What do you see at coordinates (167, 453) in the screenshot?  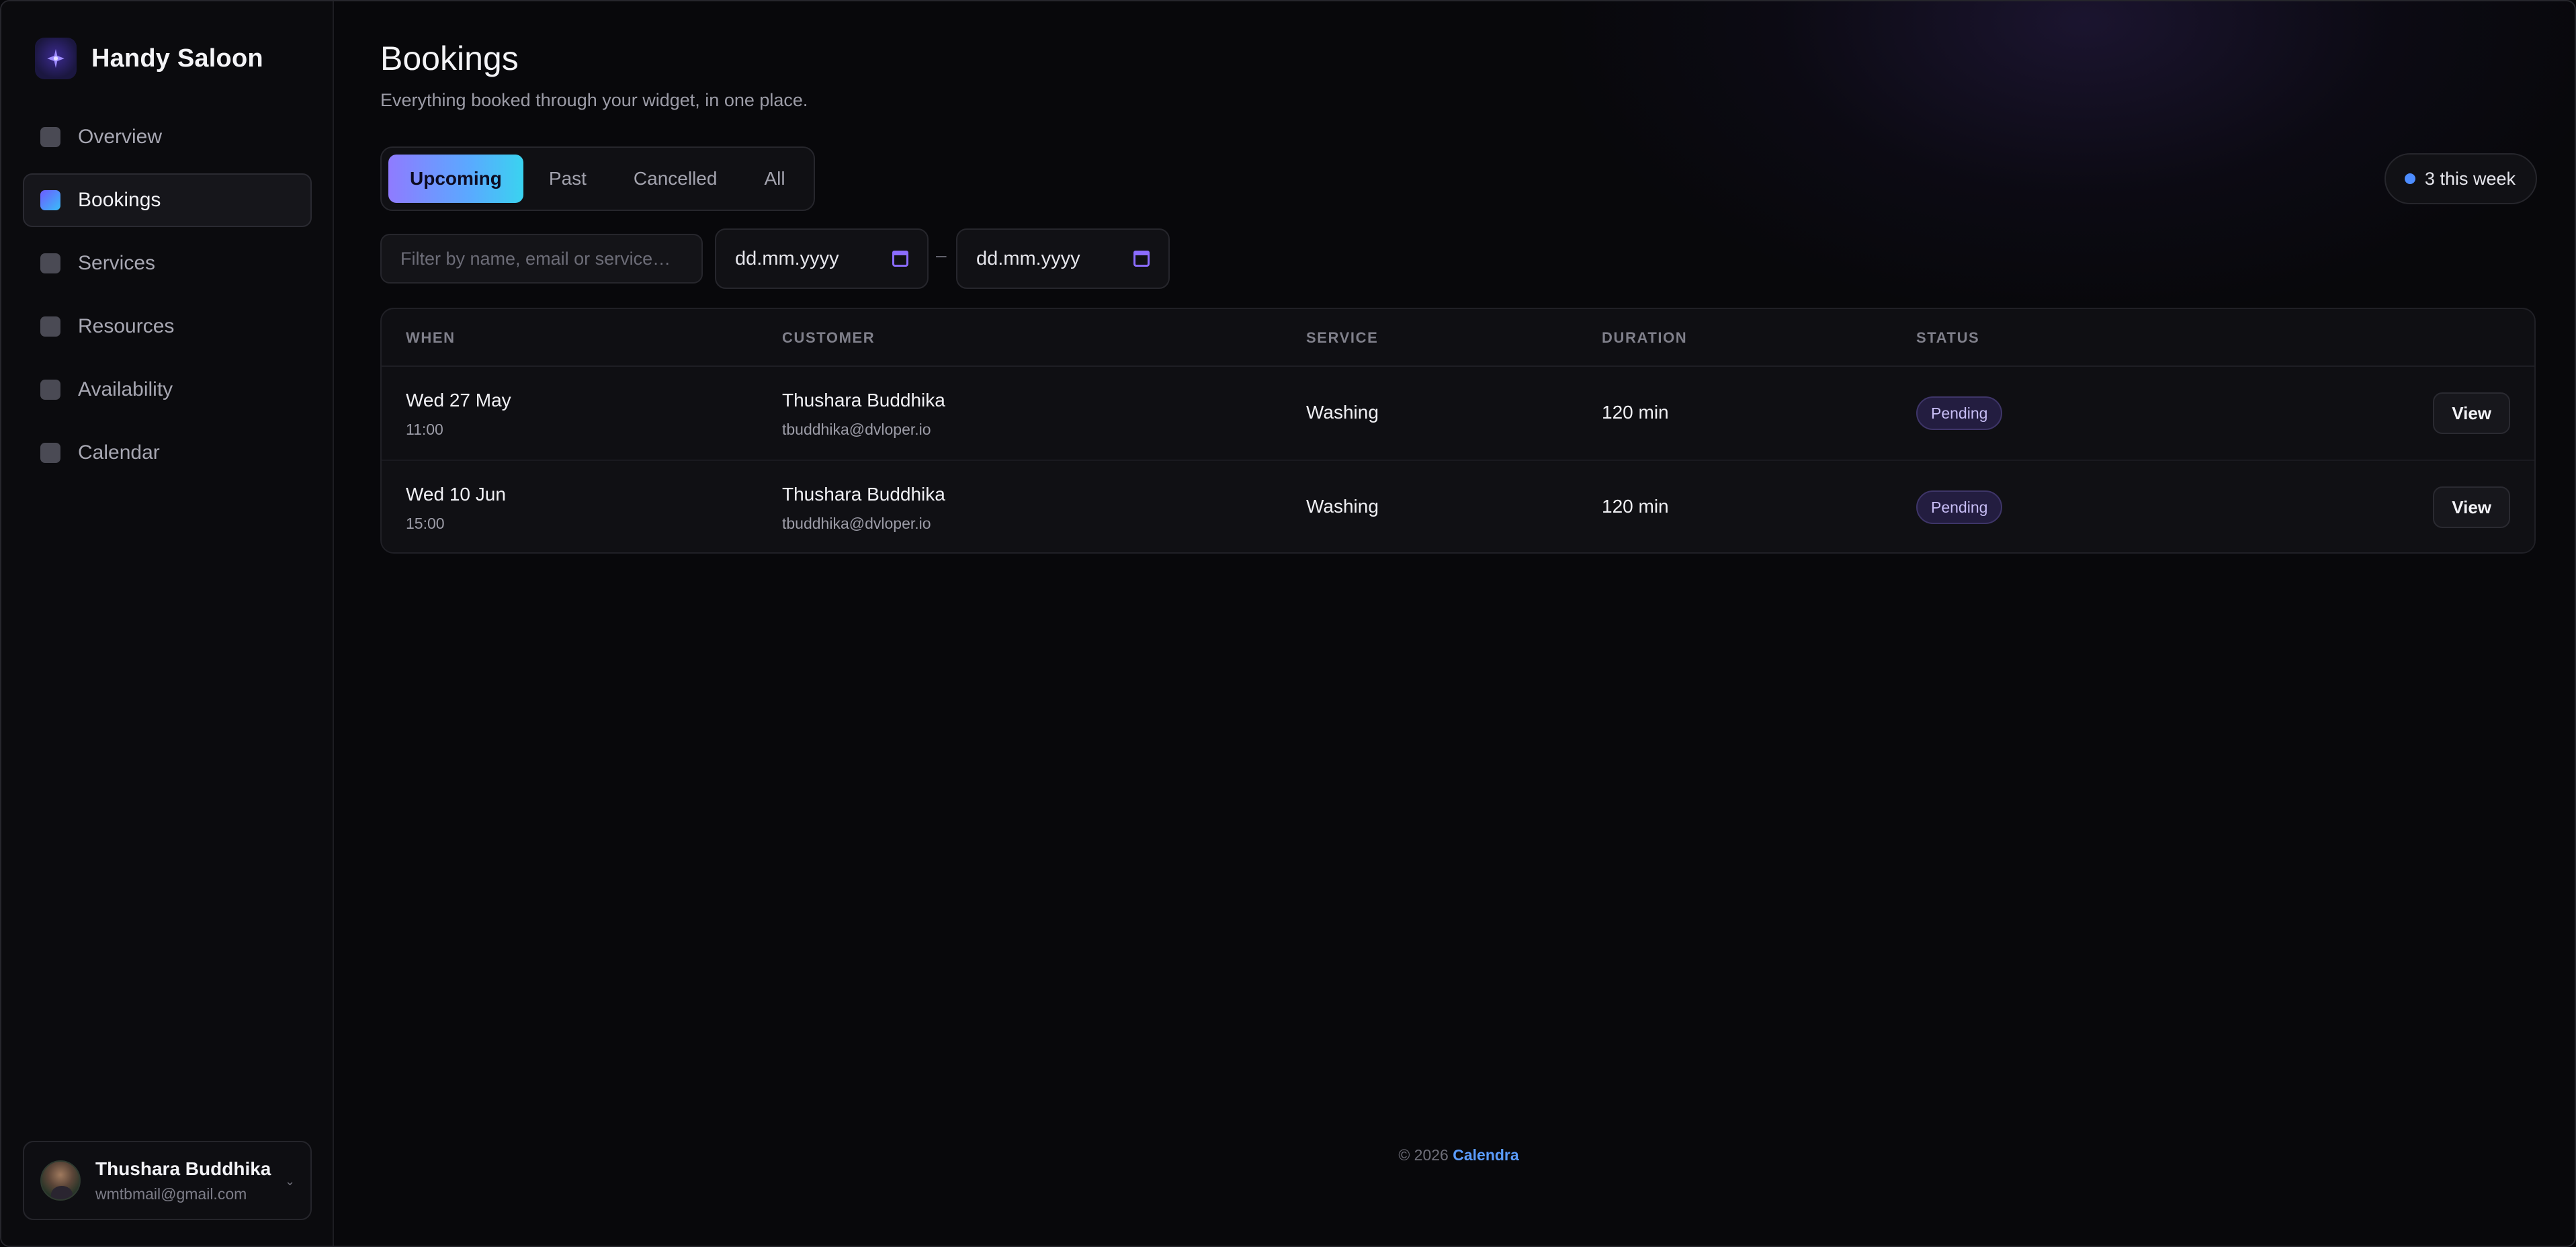 I see `sidebar-item-calendar: Calendar` at bounding box center [167, 453].